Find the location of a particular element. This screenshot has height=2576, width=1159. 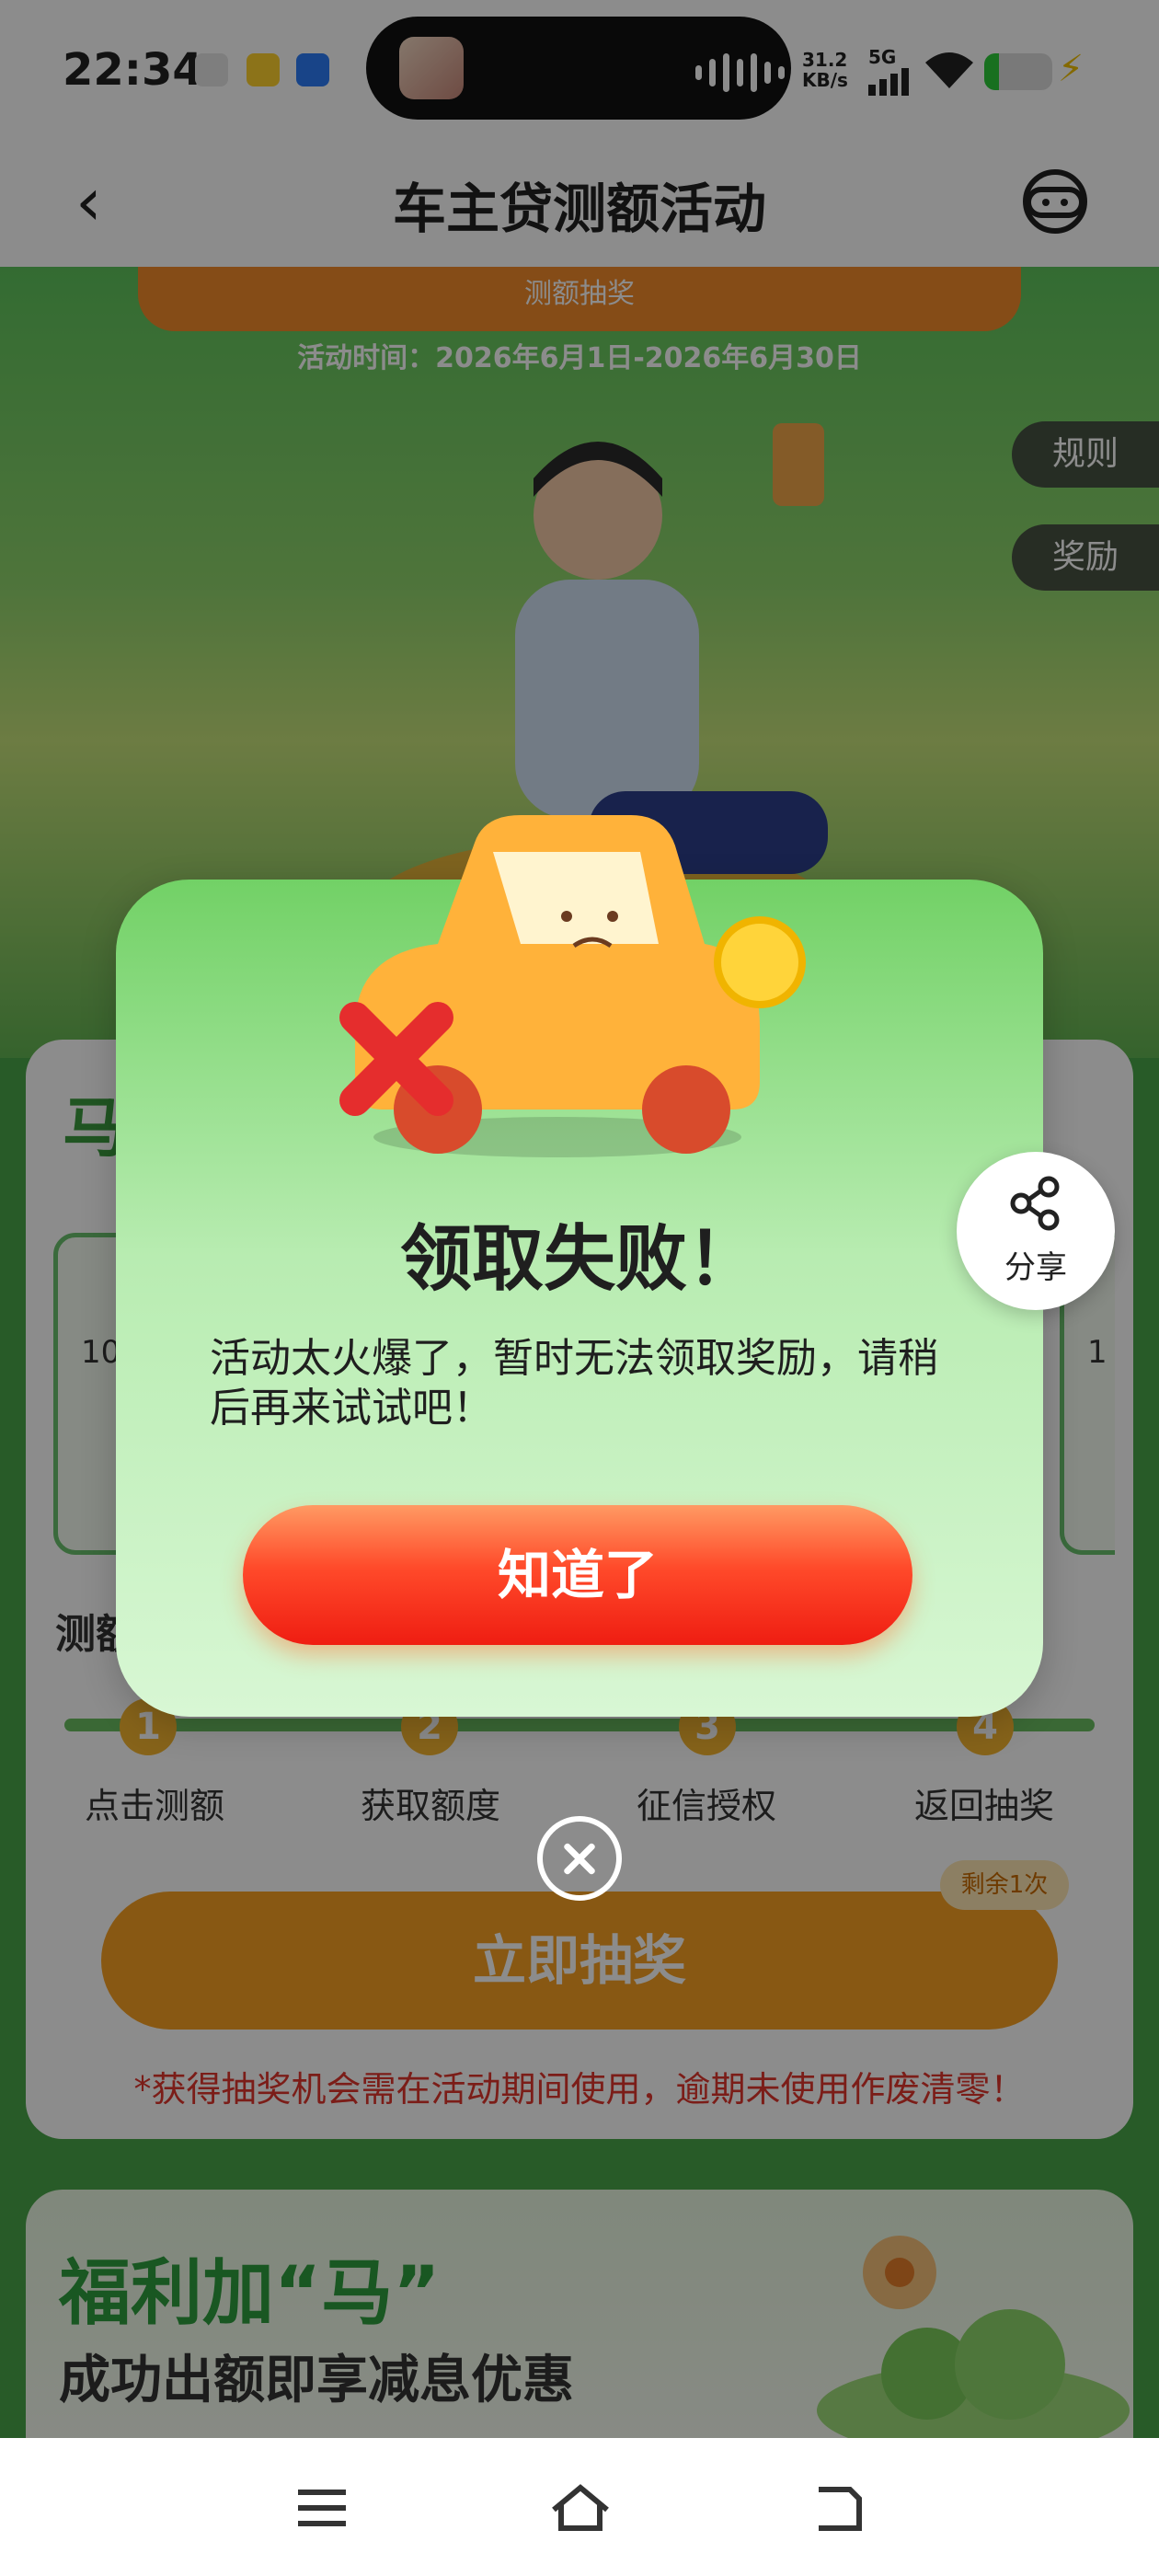

share-button: 分享 is located at coordinates (1036, 1231).